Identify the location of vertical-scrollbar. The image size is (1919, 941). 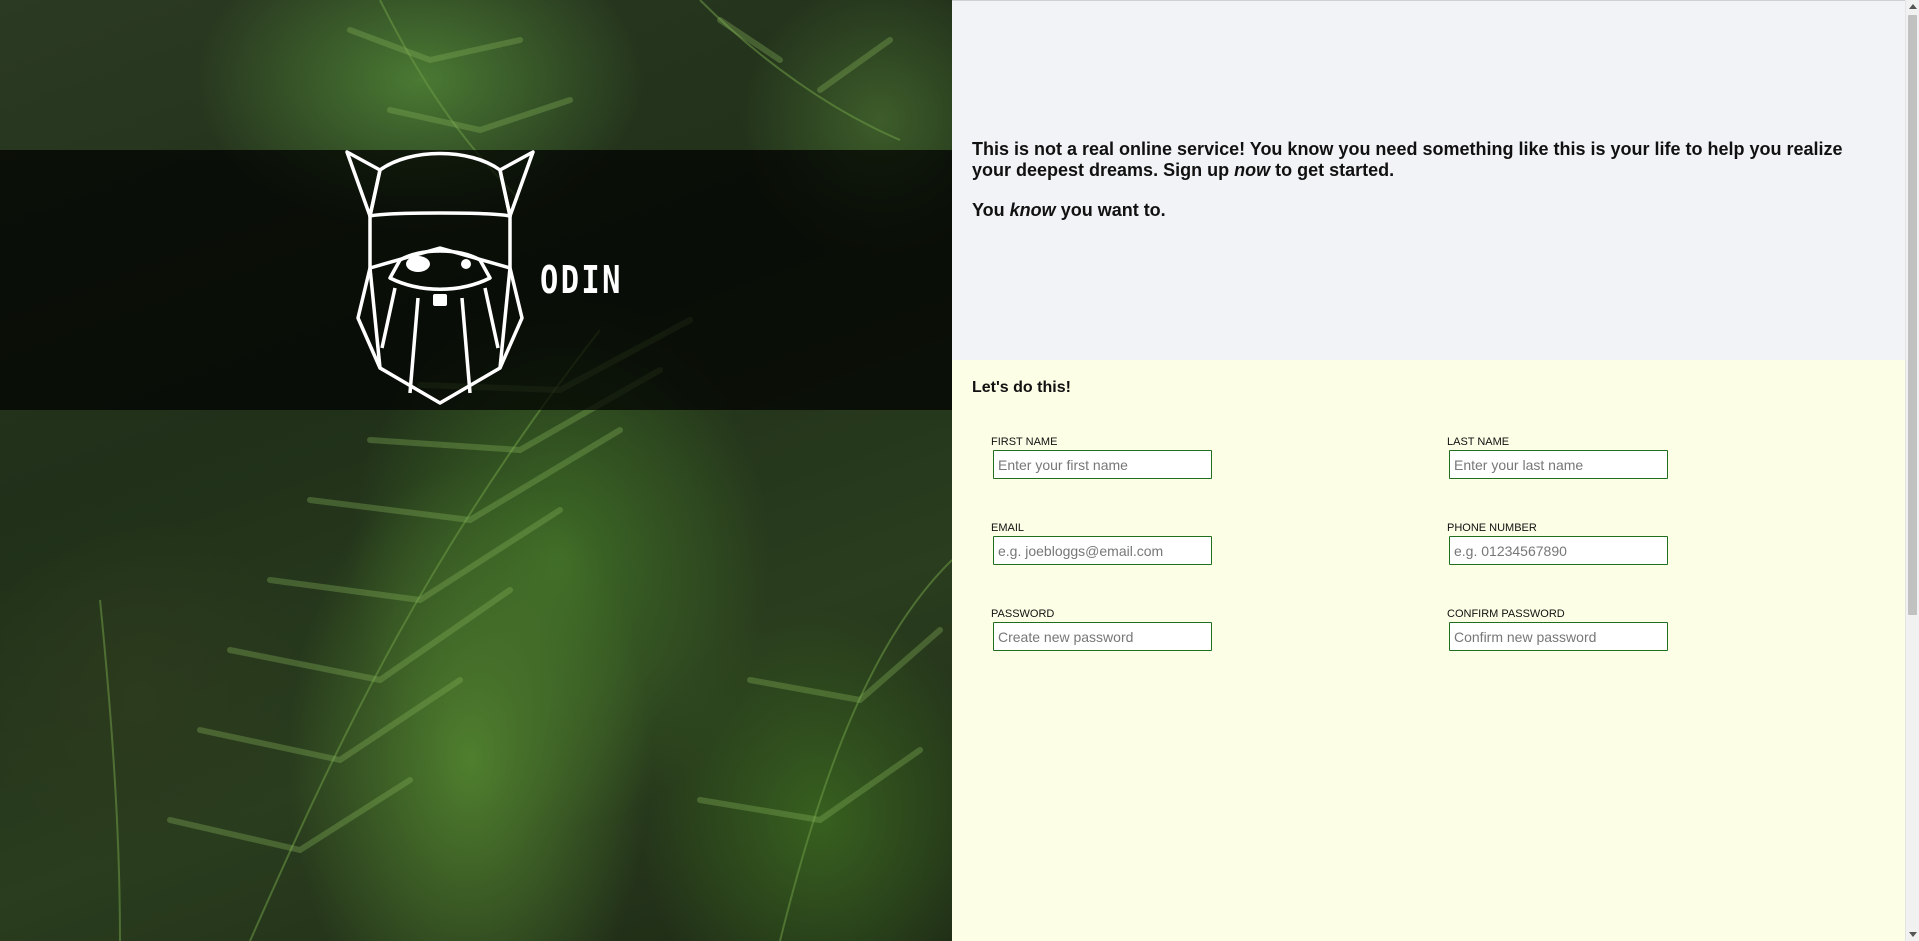
(1912, 470).